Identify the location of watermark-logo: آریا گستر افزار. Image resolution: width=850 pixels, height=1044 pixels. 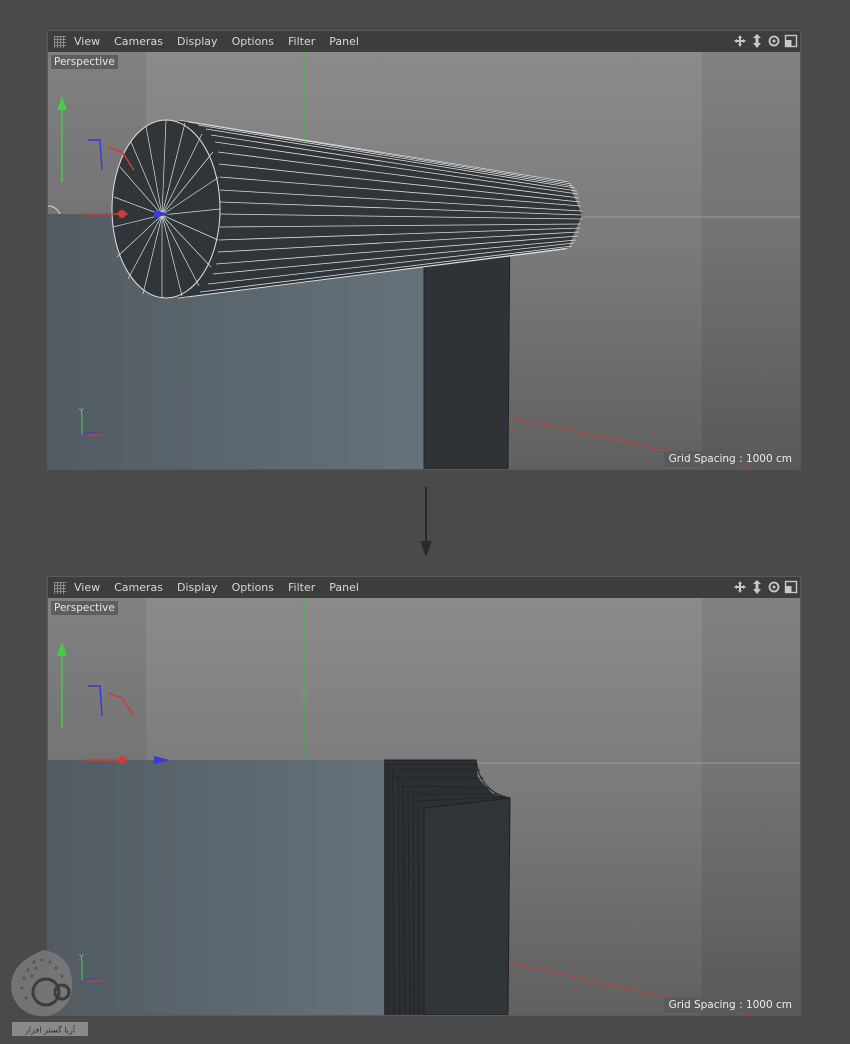
(49, 993).